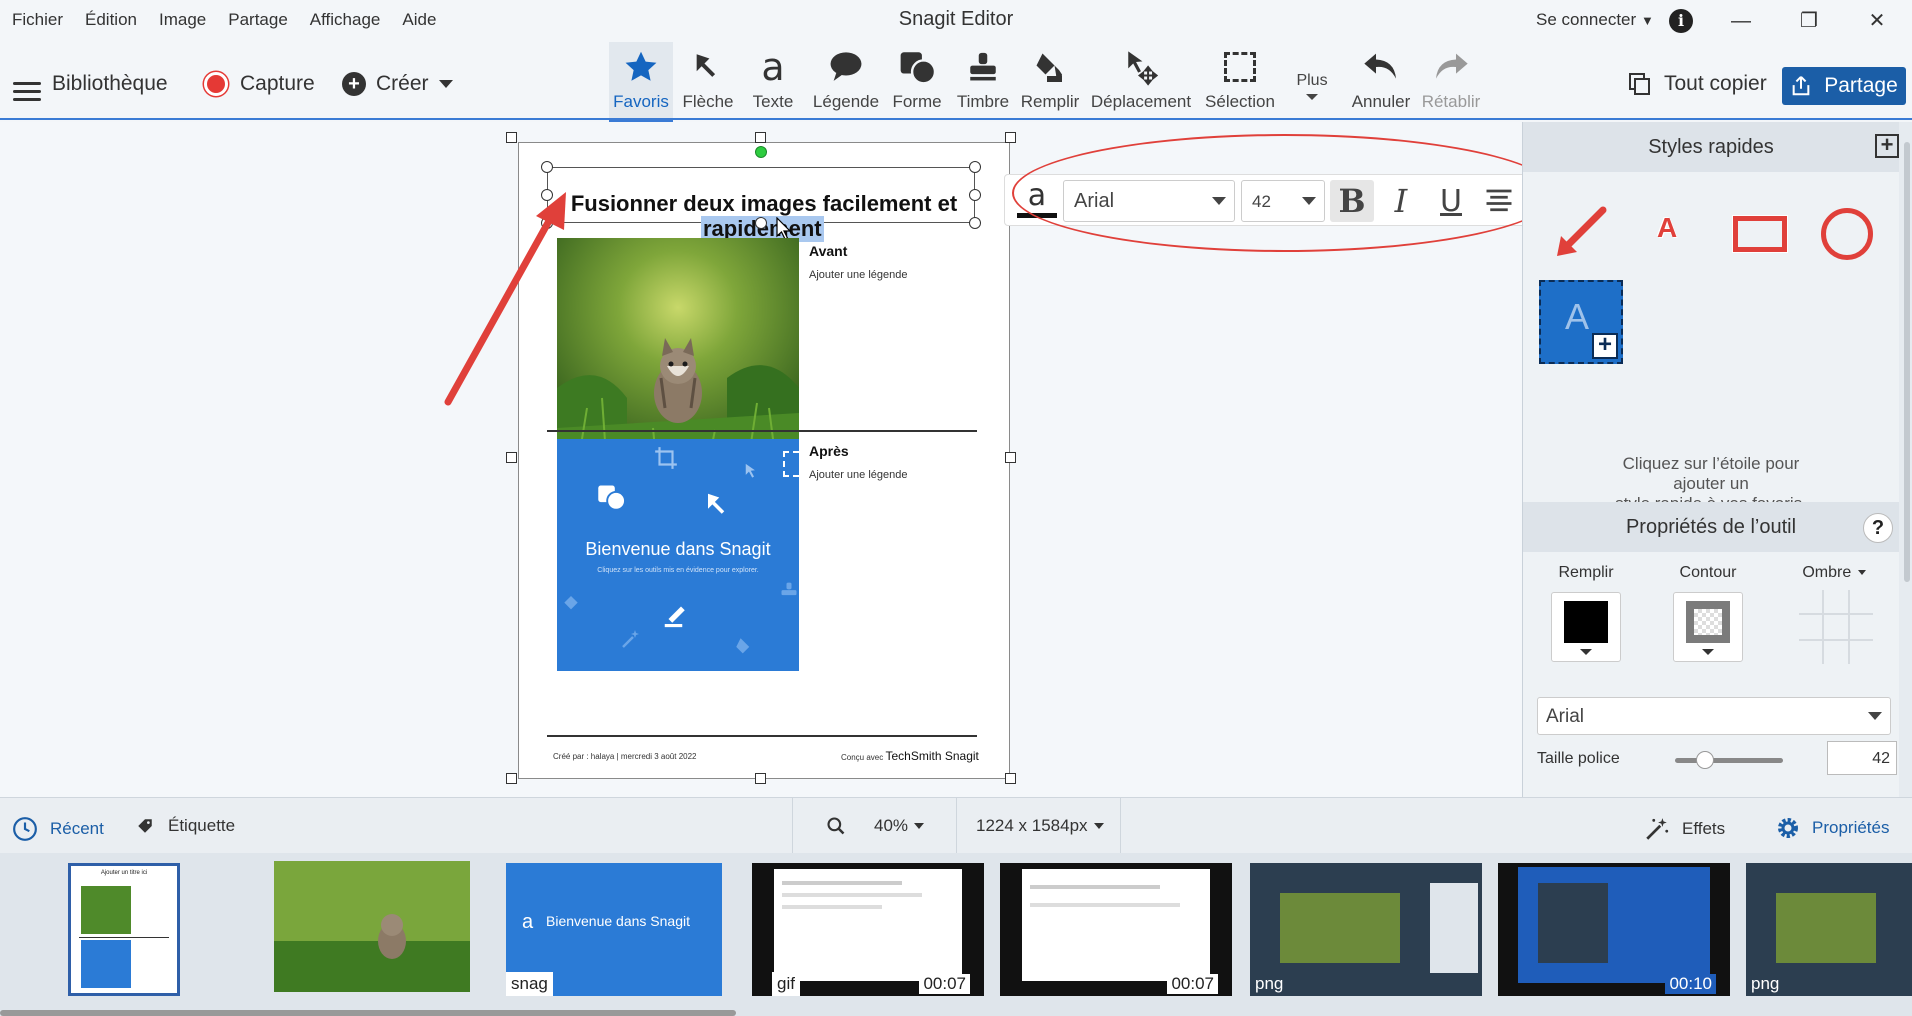  Describe the element at coordinates (1141, 81) in the screenshot. I see `tool-deplacement: Déplacement` at that location.